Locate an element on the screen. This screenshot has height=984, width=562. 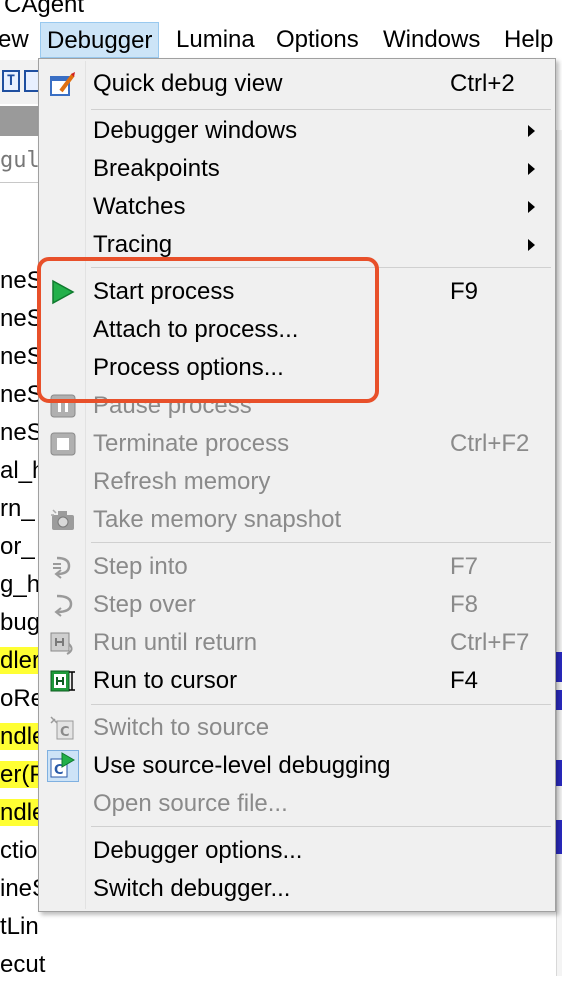
menubar-item-view: ew is located at coordinates (17, 40).